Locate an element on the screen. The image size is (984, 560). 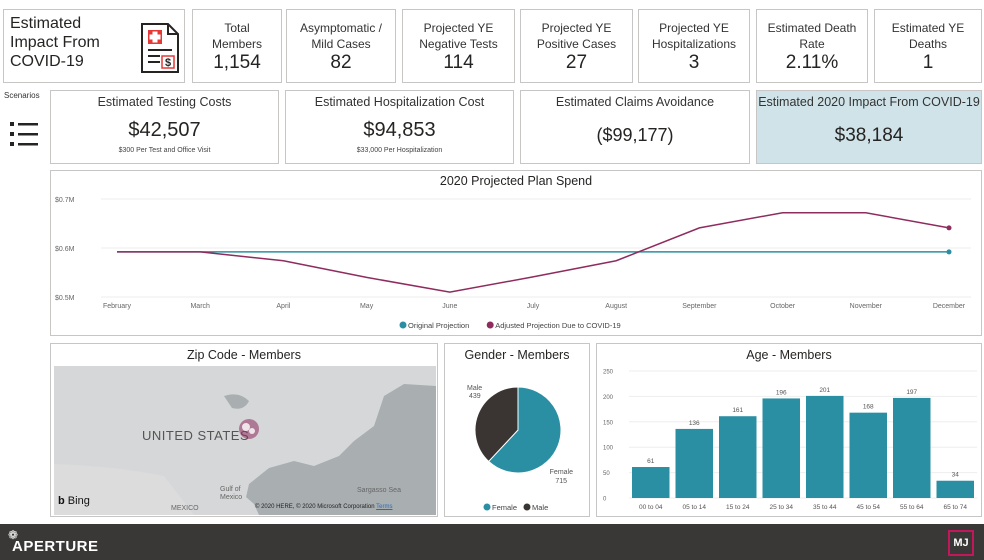
kpi-value: 3 is located at coordinates (694, 62).